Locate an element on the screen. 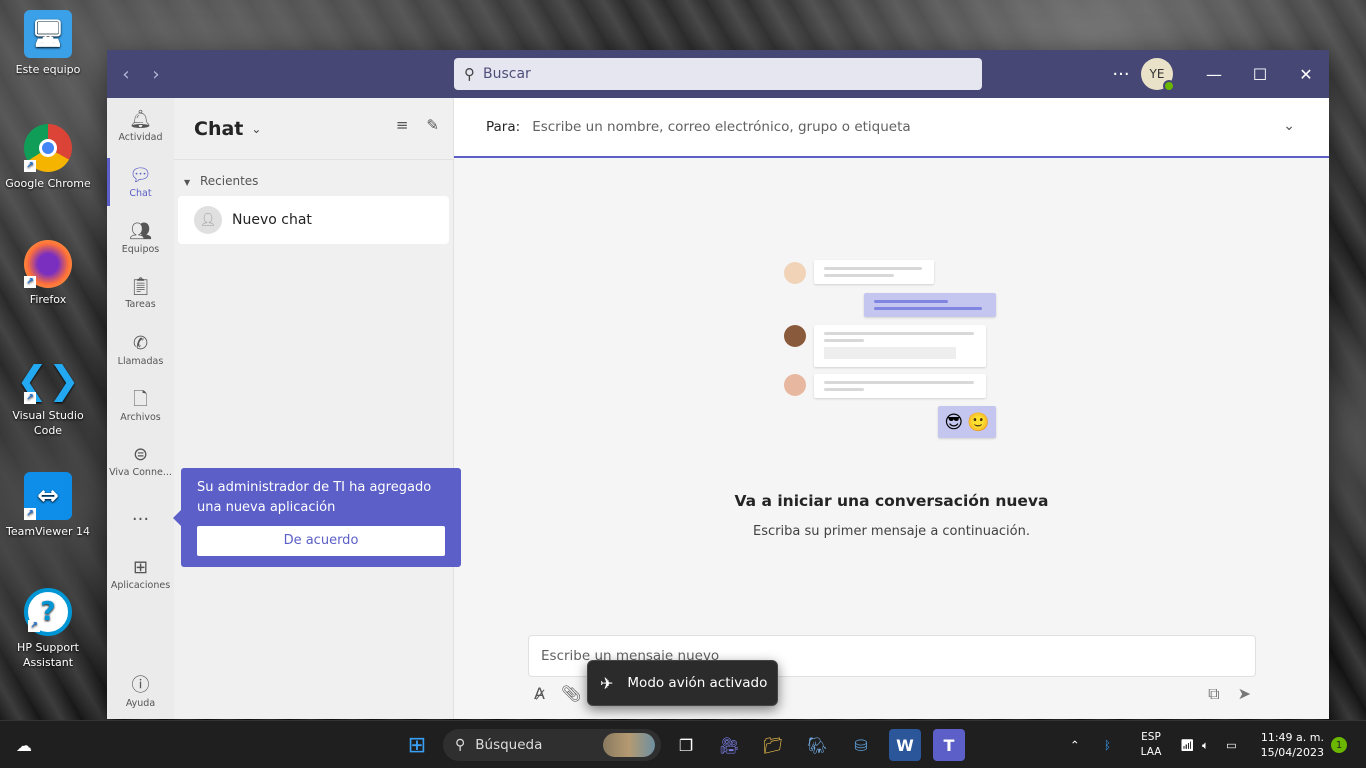  wifi-icon: 📶︎ is located at coordinates (1187, 744).